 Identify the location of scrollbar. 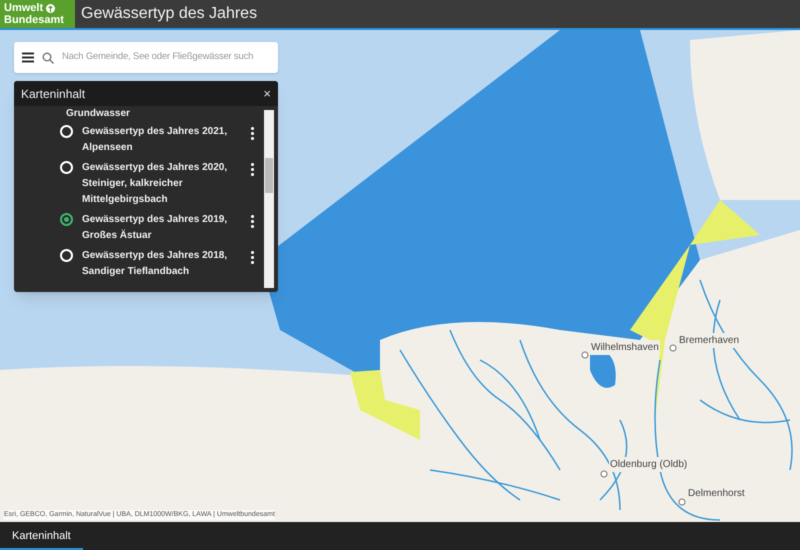
(269, 199).